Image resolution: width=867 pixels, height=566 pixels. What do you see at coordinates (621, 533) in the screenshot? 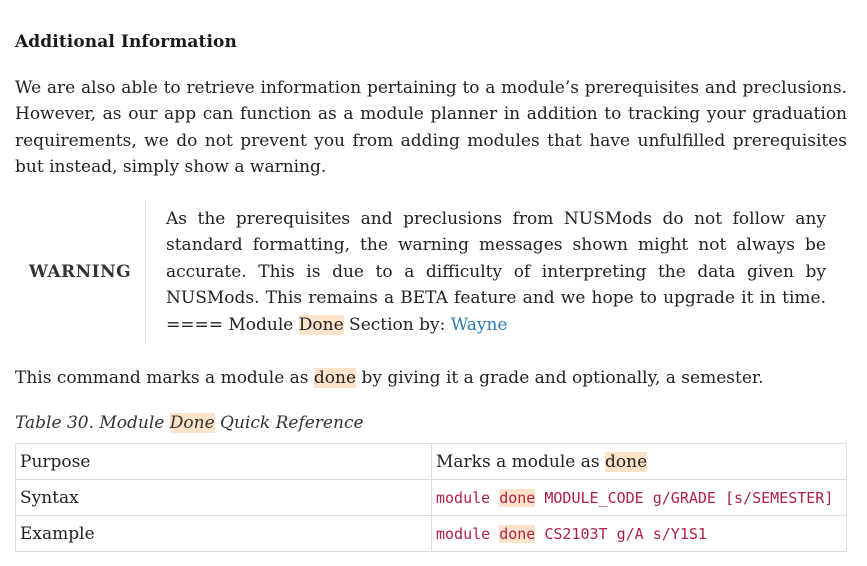
I see `code-text: CS2103T g/A s/Y1S1` at bounding box center [621, 533].